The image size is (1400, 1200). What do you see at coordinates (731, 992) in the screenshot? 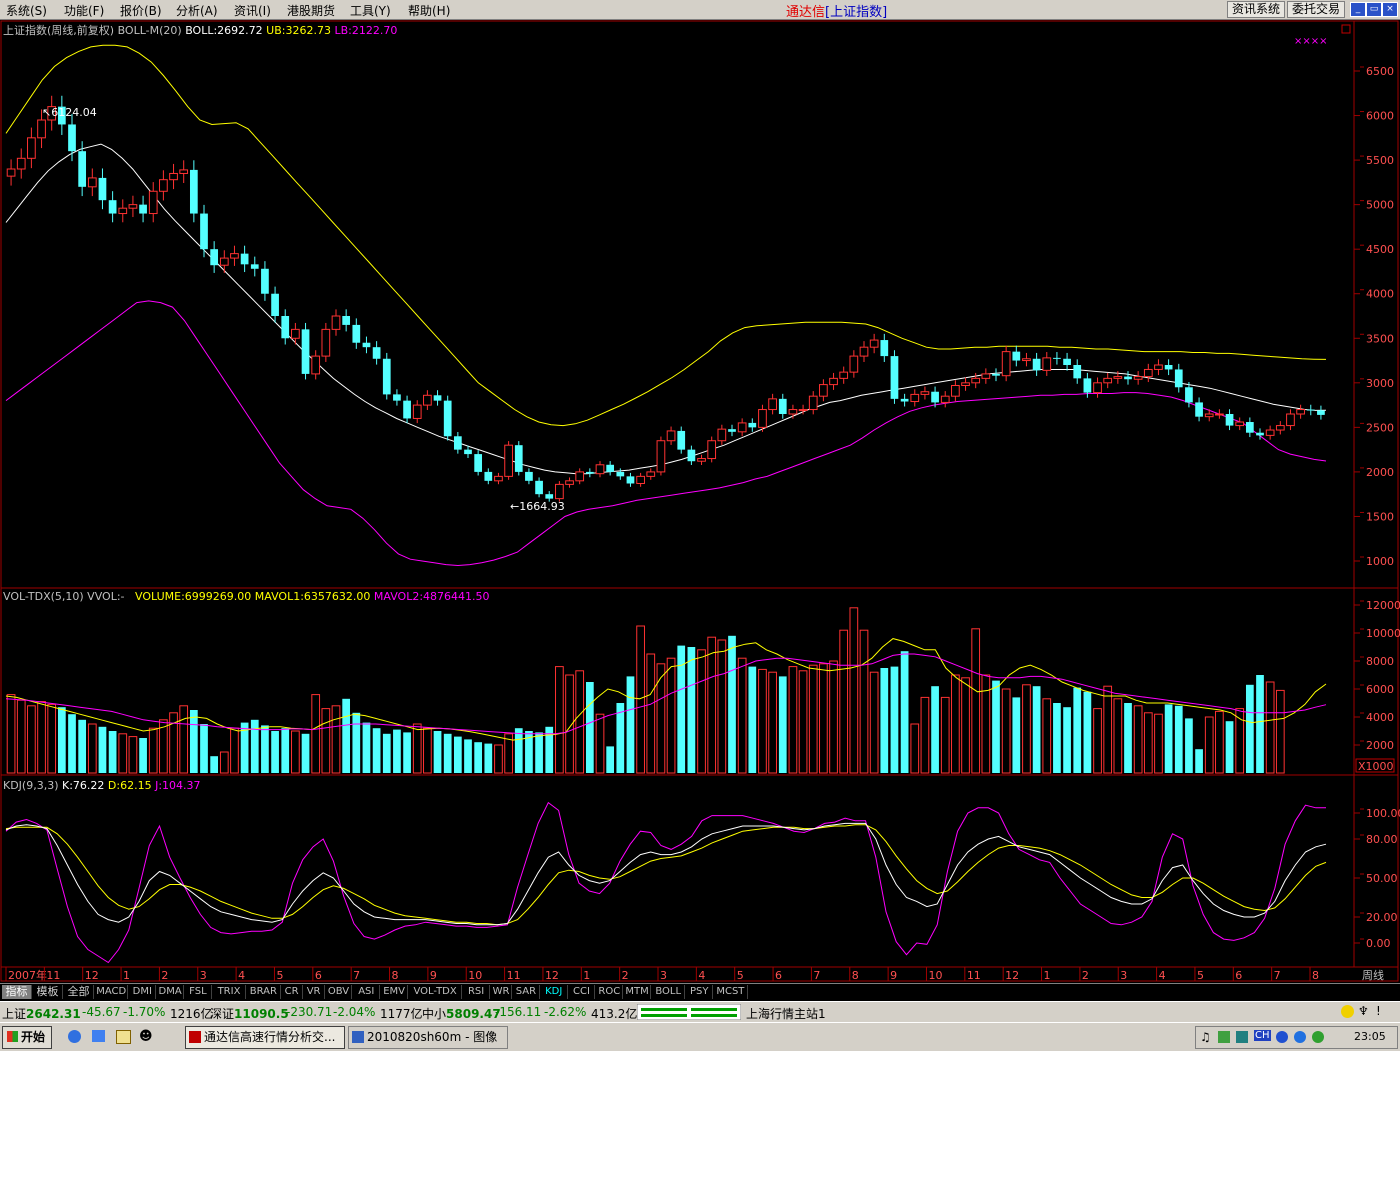
I see `tab-mcst: MCST` at bounding box center [731, 992].